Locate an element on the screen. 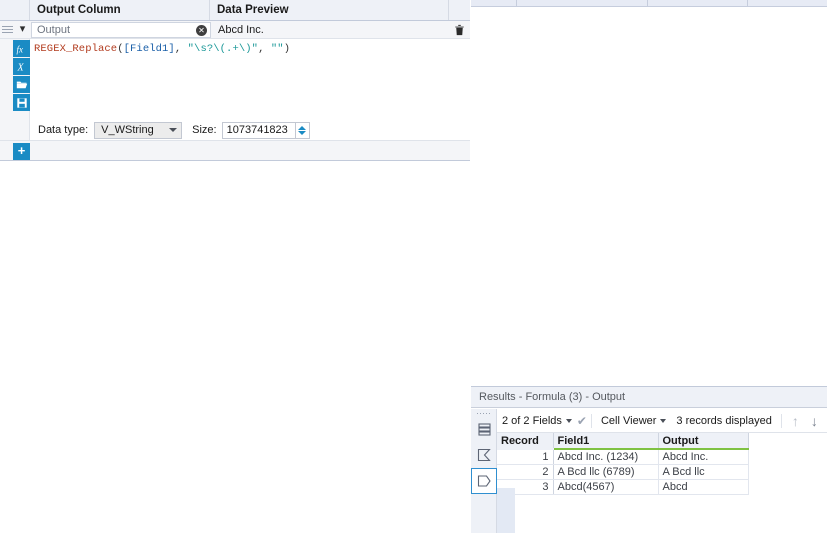 This screenshot has width=827, height=533. sigma-icon is located at coordinates (484, 455).